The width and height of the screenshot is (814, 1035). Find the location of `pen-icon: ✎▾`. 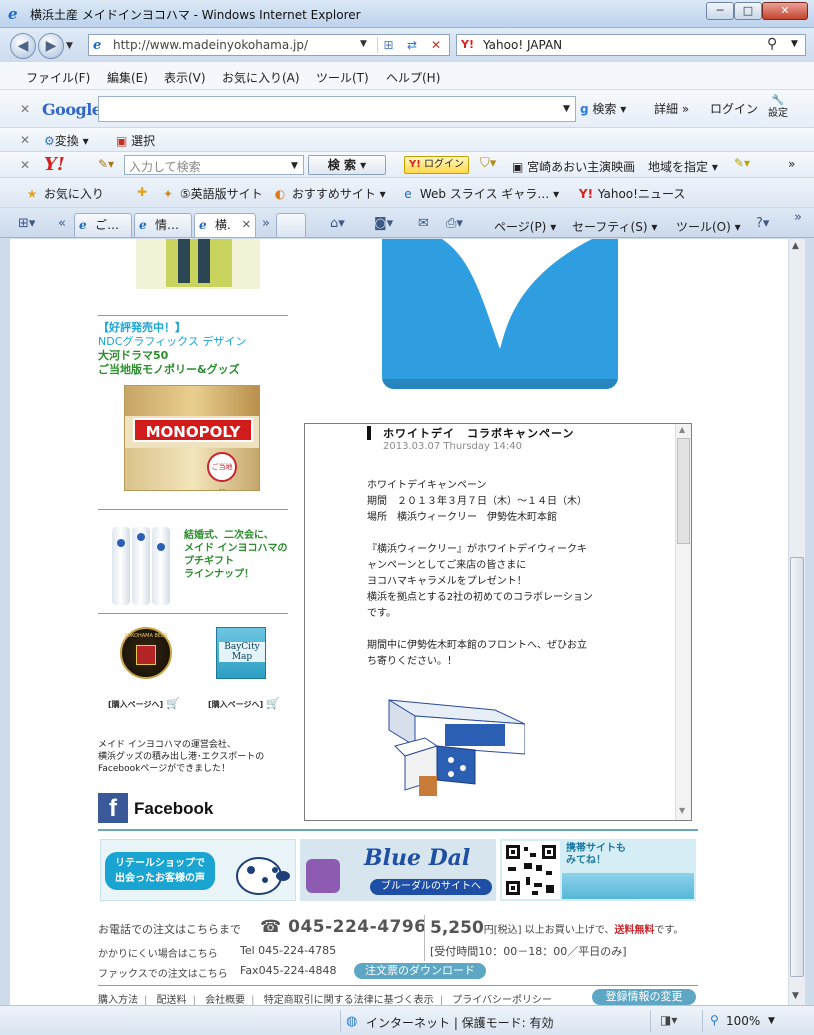

pen-icon: ✎▾ is located at coordinates (106, 164).